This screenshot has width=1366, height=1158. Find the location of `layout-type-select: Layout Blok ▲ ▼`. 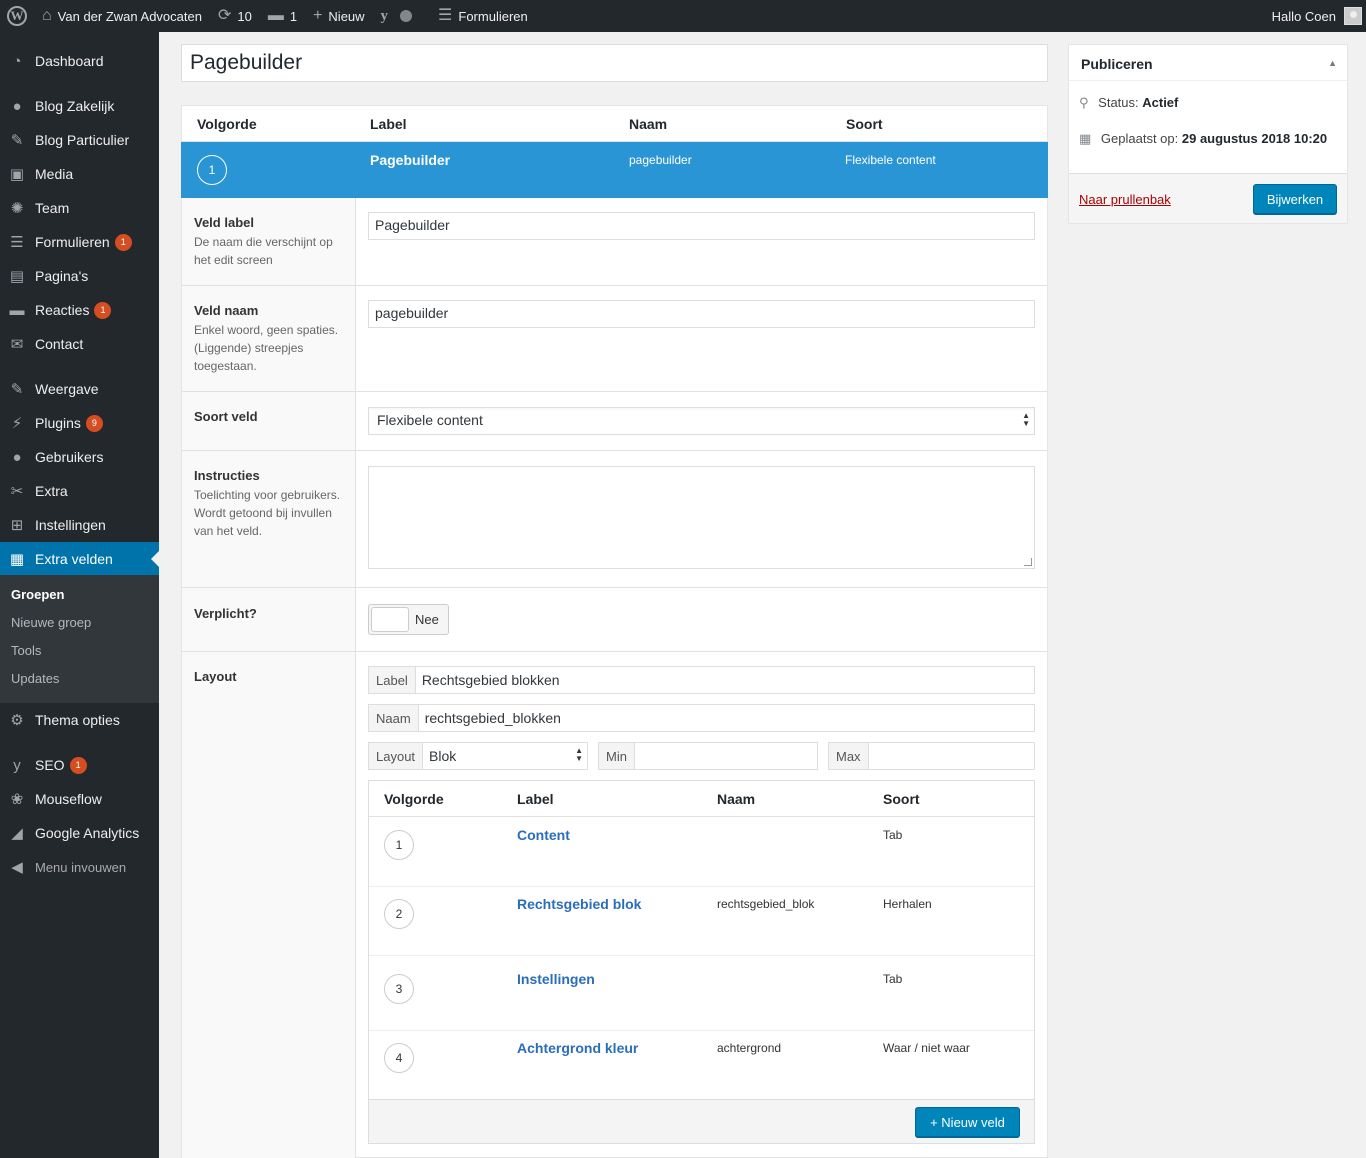

layout-type-select: Layout Blok ▲ ▼ is located at coordinates (478, 756).